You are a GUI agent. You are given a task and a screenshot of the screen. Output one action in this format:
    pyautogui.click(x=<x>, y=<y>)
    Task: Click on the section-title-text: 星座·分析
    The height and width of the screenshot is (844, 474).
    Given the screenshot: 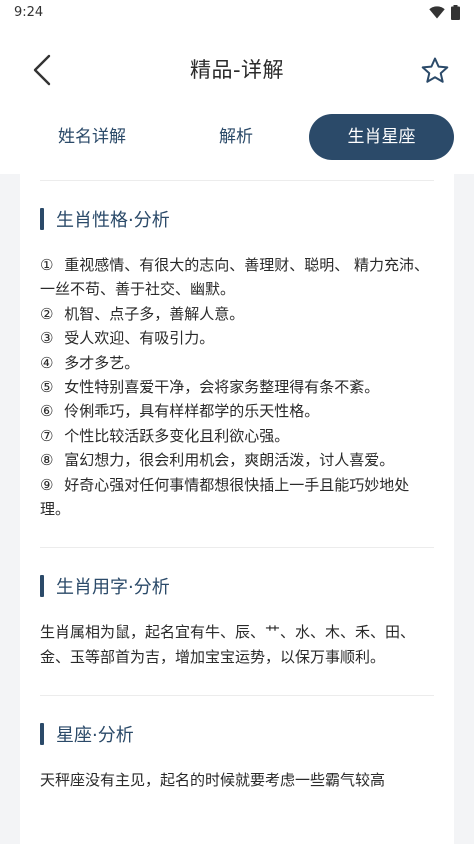 What is the action you would take?
    pyautogui.click(x=95, y=736)
    